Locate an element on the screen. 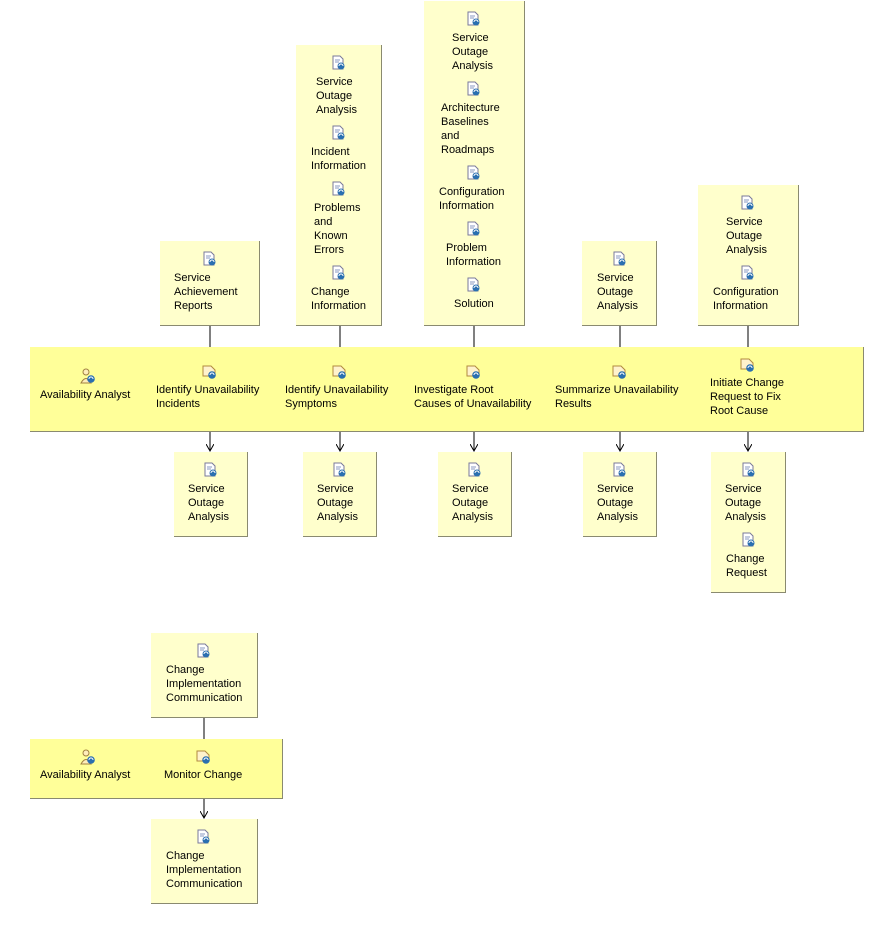  input-artifact-group: Service Achievement Reports is located at coordinates (210, 283).